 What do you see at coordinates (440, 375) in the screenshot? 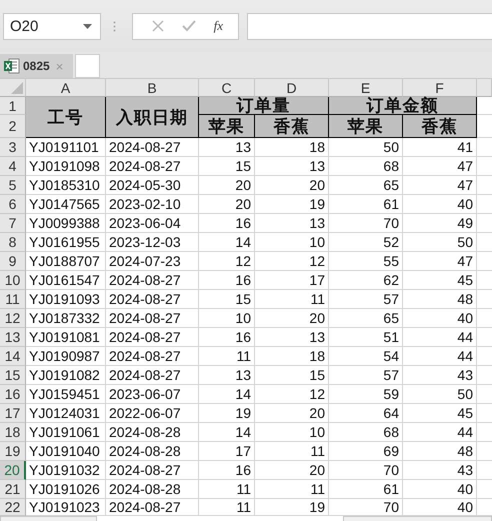
I see `table-cell: 43` at bounding box center [440, 375].